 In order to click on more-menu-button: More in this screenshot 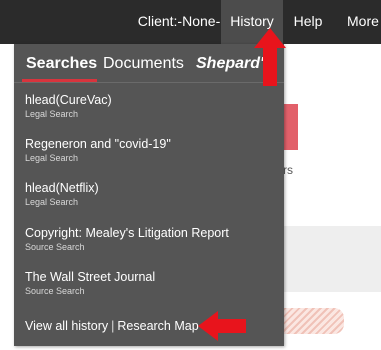, I will do `click(359, 22)`.